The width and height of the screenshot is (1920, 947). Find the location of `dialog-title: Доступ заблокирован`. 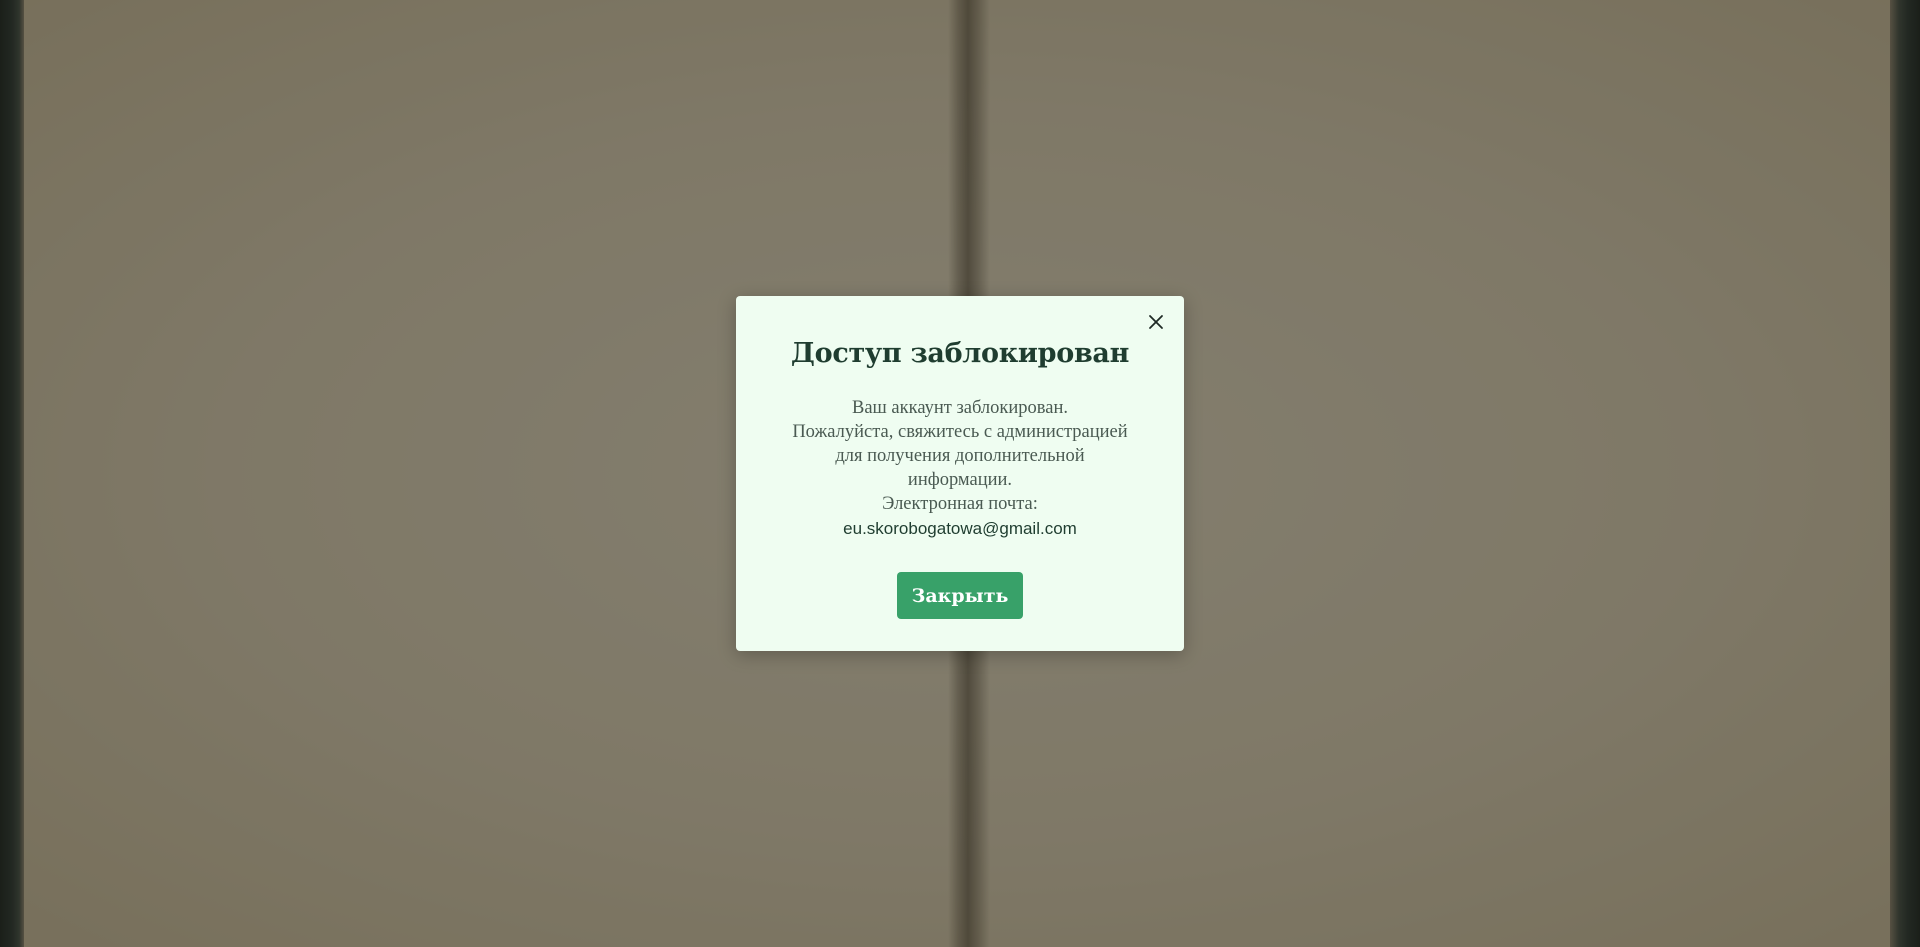

dialog-title: Доступ заблокирован is located at coordinates (960, 353).